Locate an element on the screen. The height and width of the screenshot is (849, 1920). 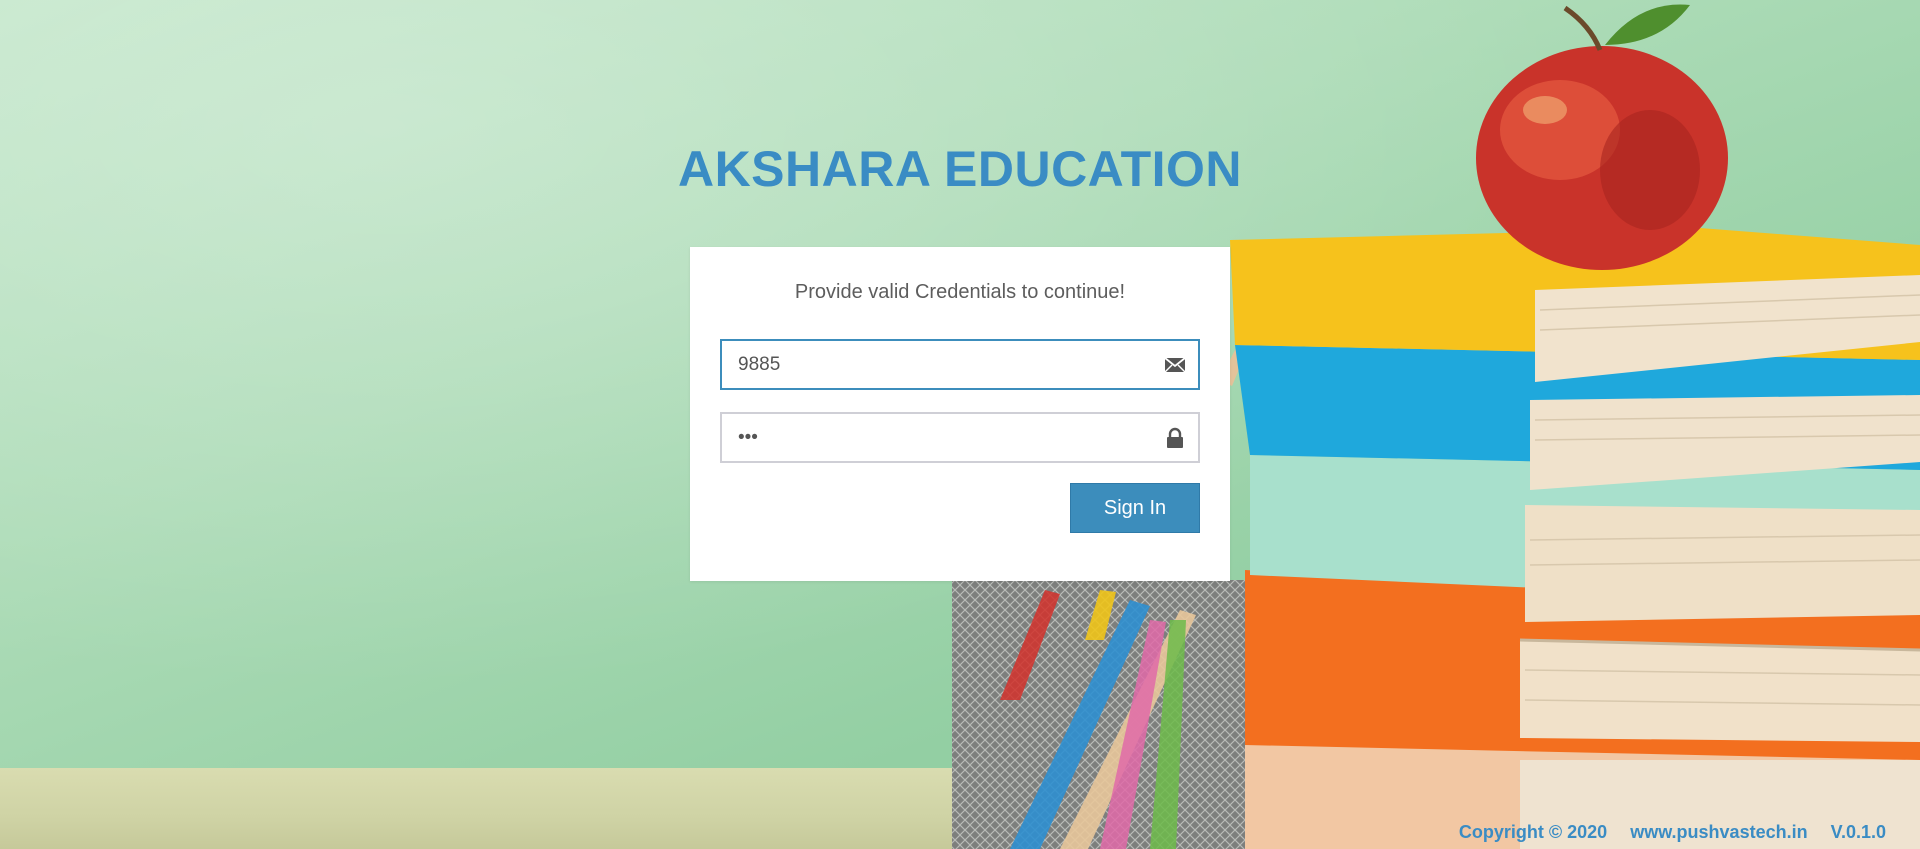
username-field is located at coordinates (960, 364).